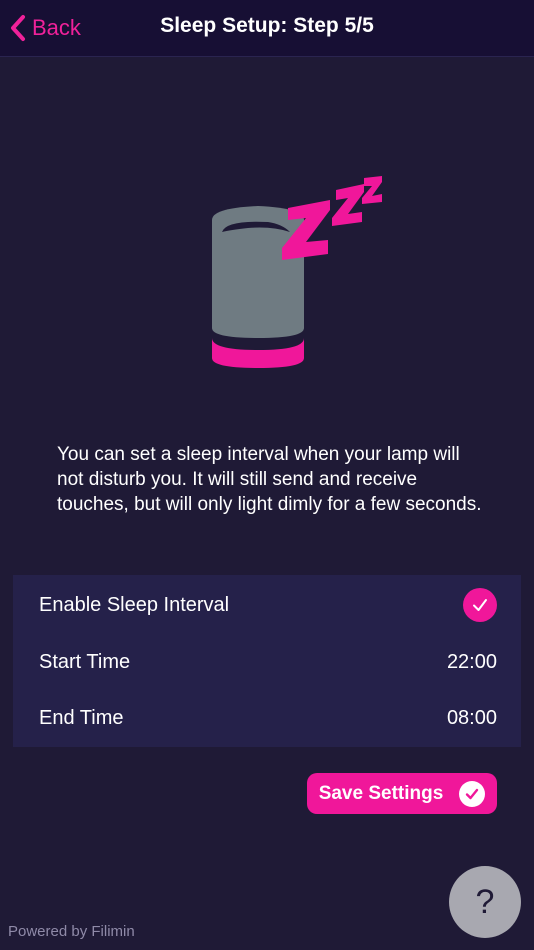 Image resolution: width=534 pixels, height=950 pixels. I want to click on check-icon, so click(480, 605).